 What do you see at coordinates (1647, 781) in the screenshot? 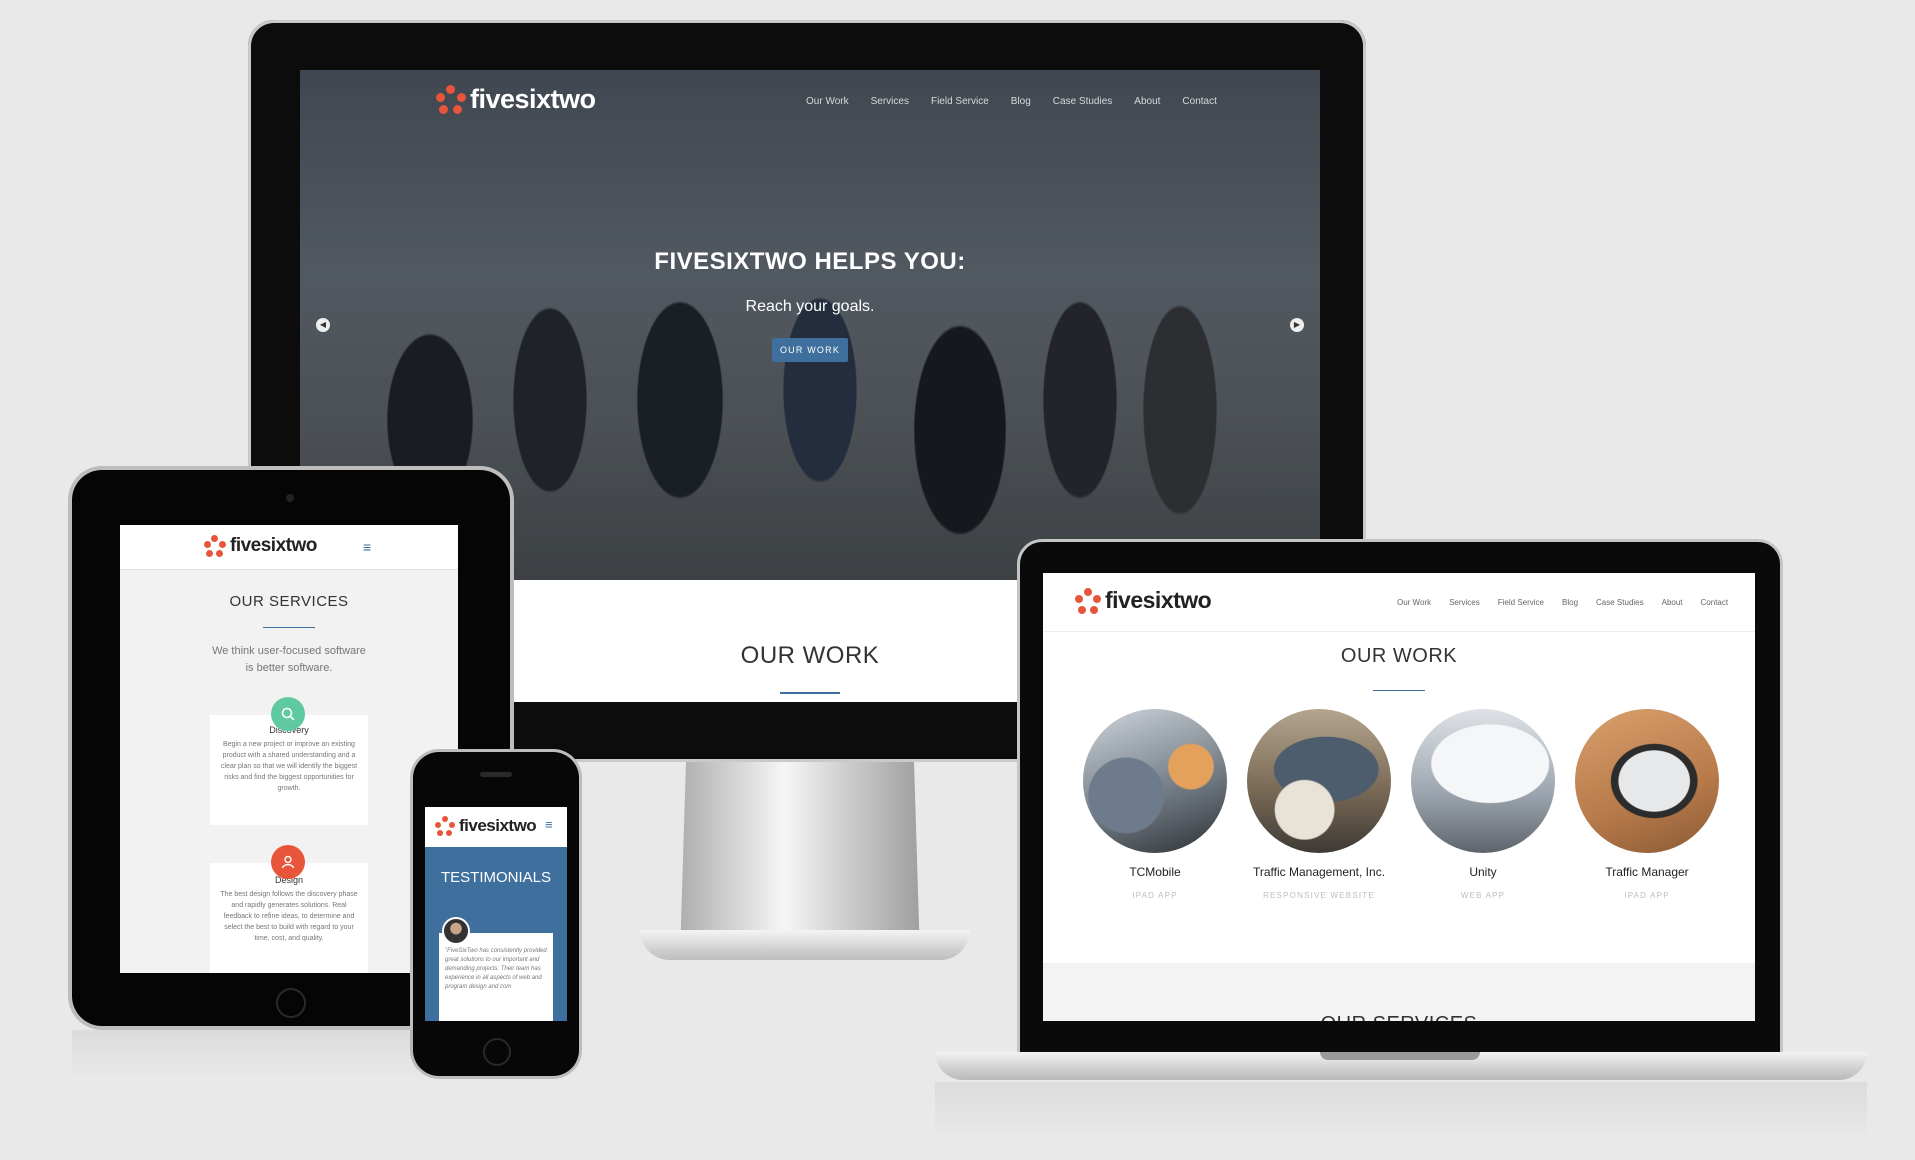
I see `traffic-manager-thumbnail` at bounding box center [1647, 781].